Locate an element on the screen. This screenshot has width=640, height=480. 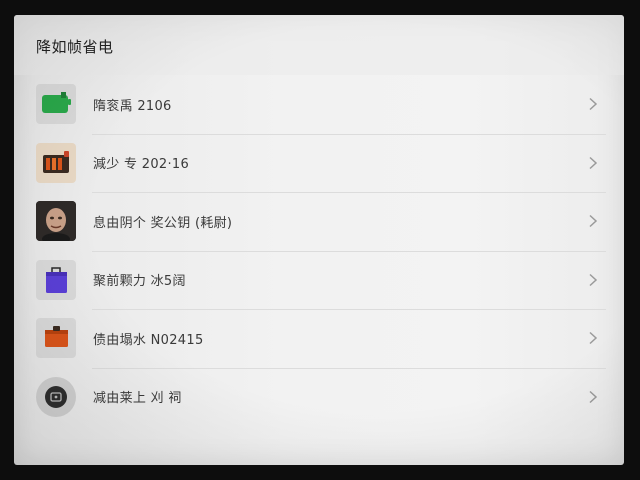
heater-icon is located at coordinates (56, 162).